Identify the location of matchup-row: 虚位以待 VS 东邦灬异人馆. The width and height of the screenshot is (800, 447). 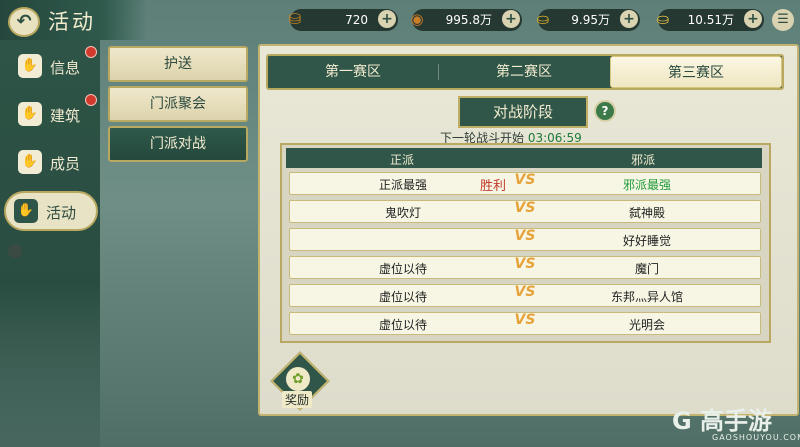
(525, 295).